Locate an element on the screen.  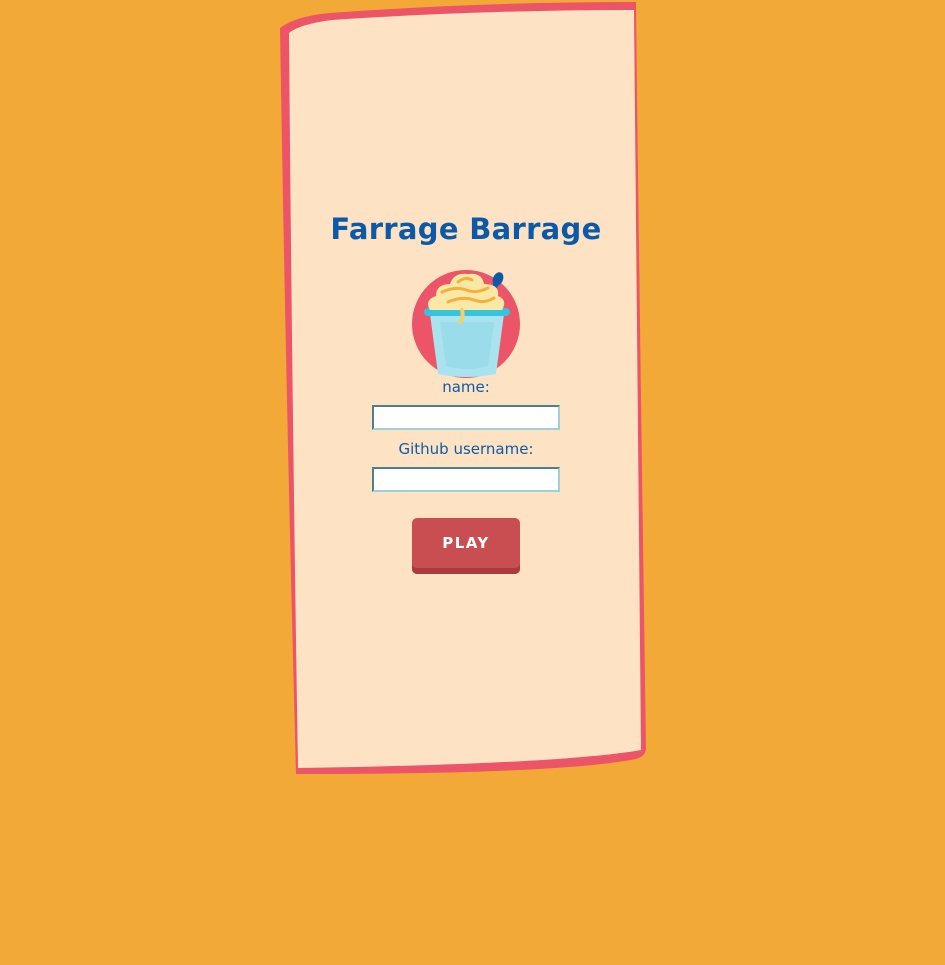
name-input is located at coordinates (466, 417).